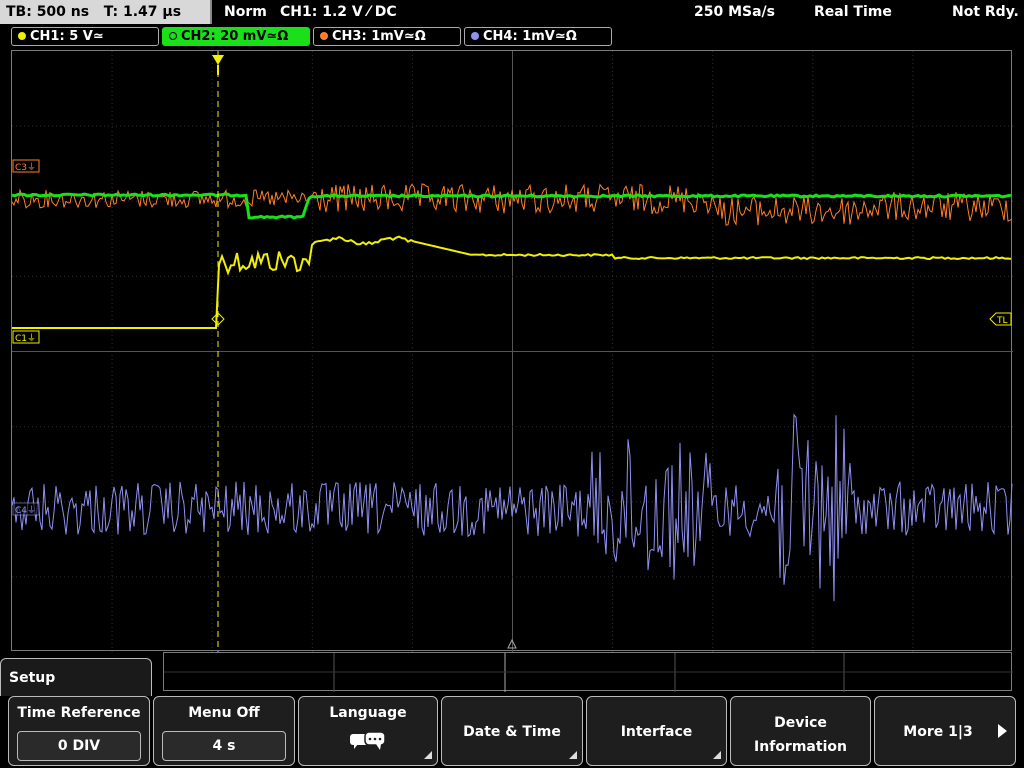 The image size is (1024, 768). Describe the element at coordinates (173, 35) in the screenshot. I see `ch2-dot-icon` at that location.